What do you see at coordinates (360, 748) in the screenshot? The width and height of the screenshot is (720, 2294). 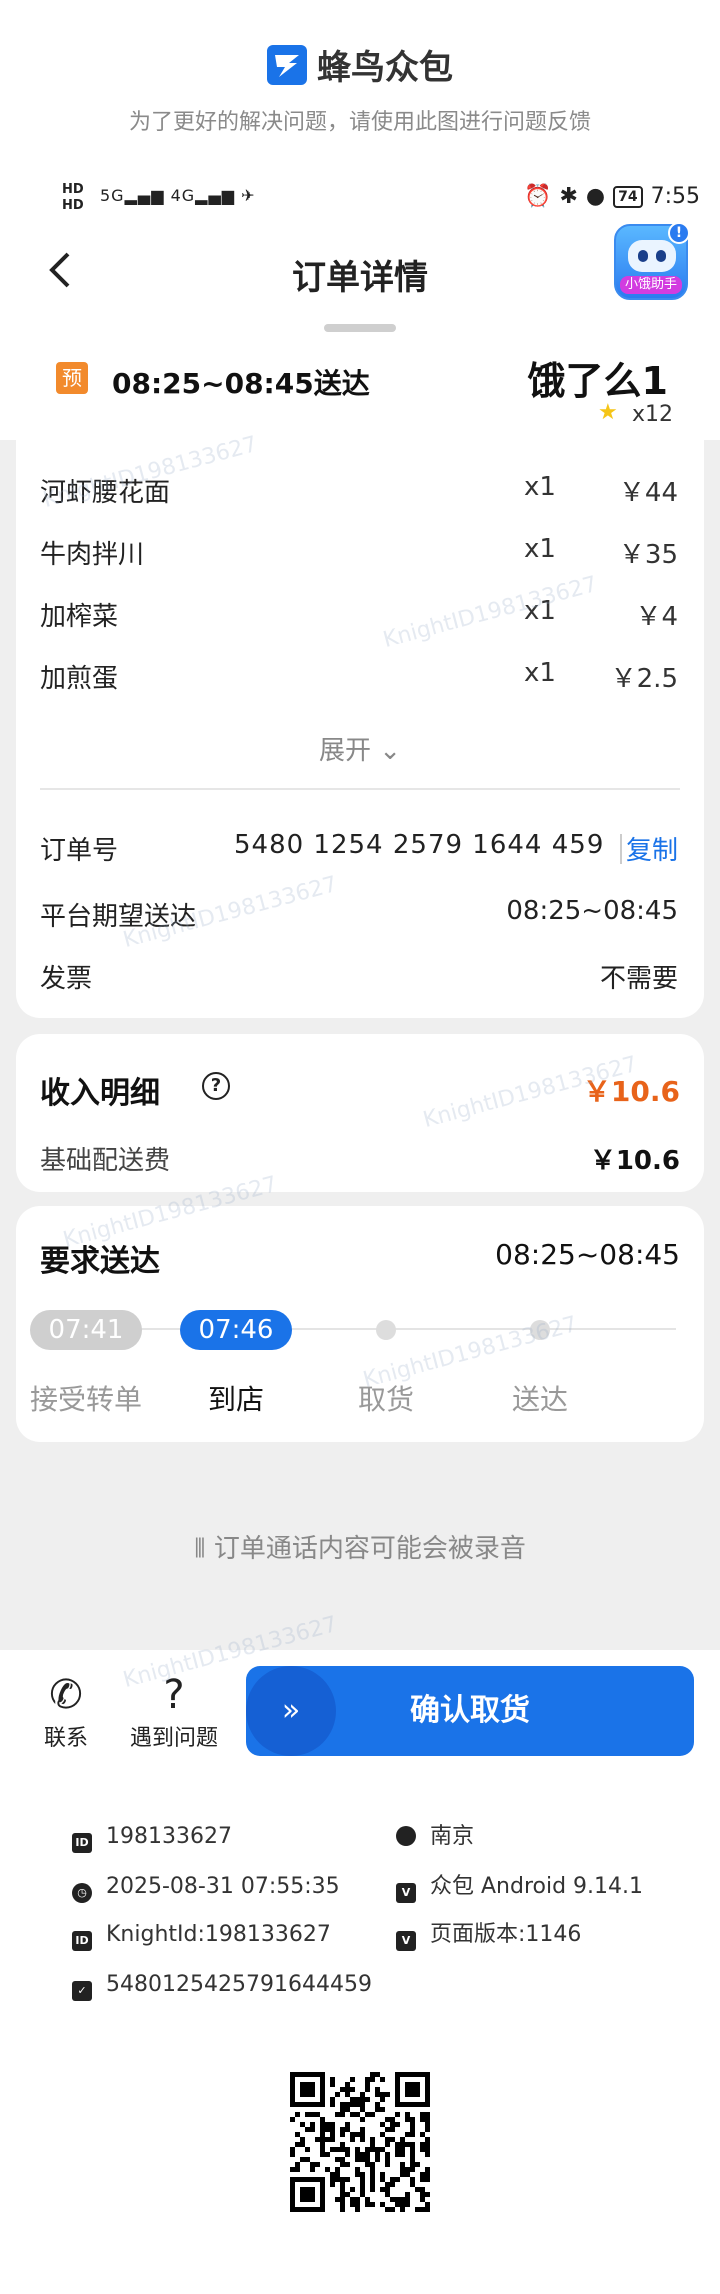 I see `expand-button: 展开 ⌄` at bounding box center [360, 748].